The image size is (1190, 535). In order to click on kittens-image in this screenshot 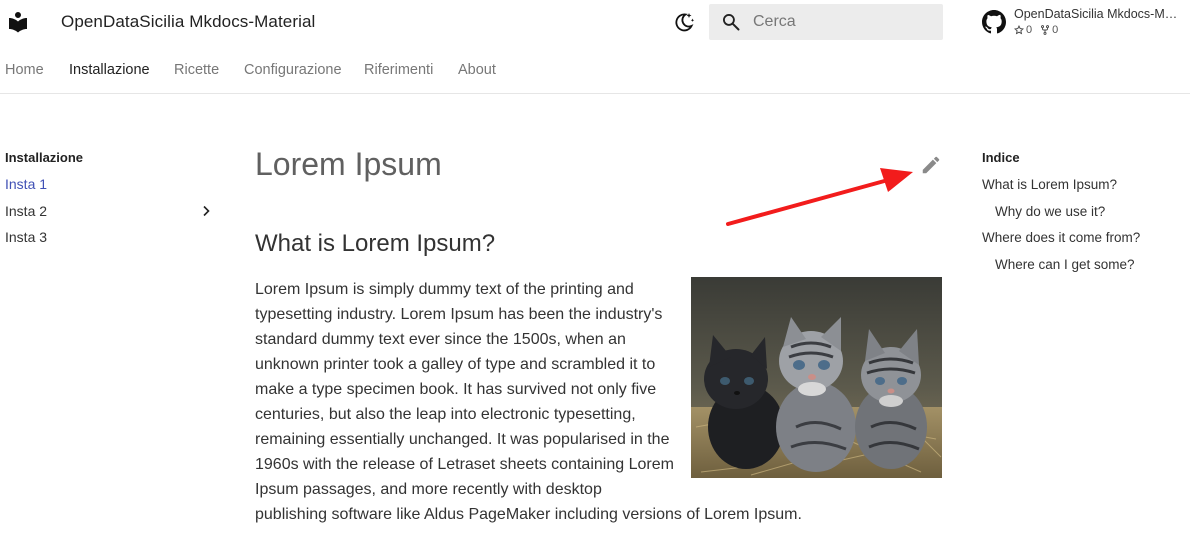, I will do `click(816, 377)`.